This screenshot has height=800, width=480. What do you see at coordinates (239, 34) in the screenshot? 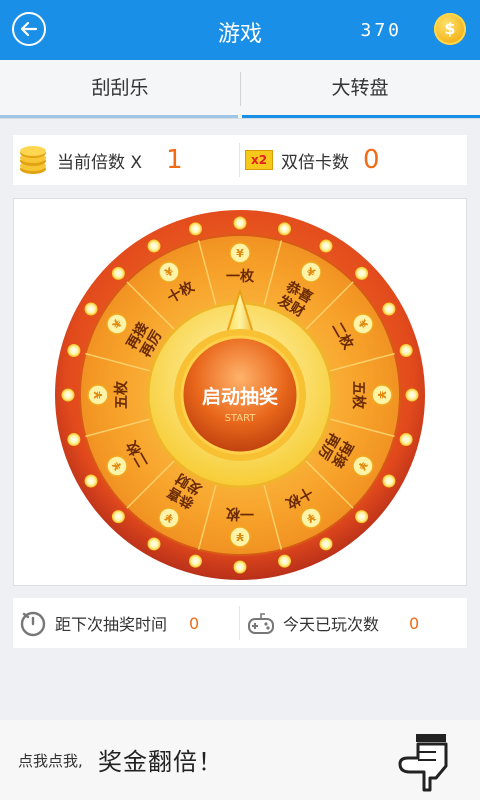
I see `page-title: 游戏` at bounding box center [239, 34].